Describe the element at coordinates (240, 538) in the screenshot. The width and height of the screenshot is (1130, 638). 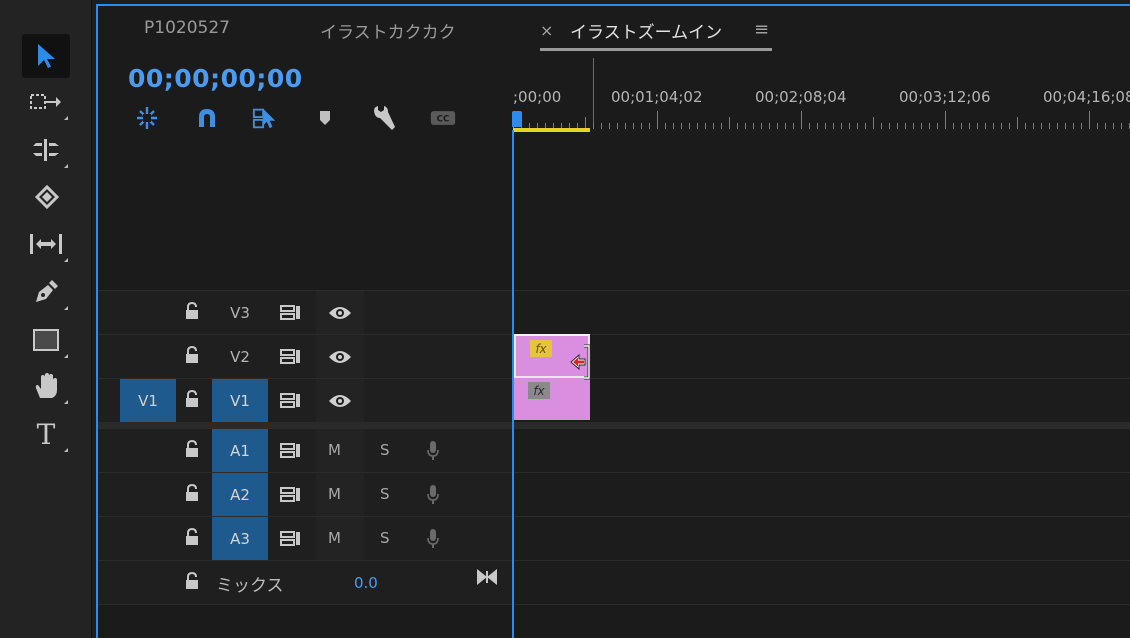
I see `track-name: A3` at that location.